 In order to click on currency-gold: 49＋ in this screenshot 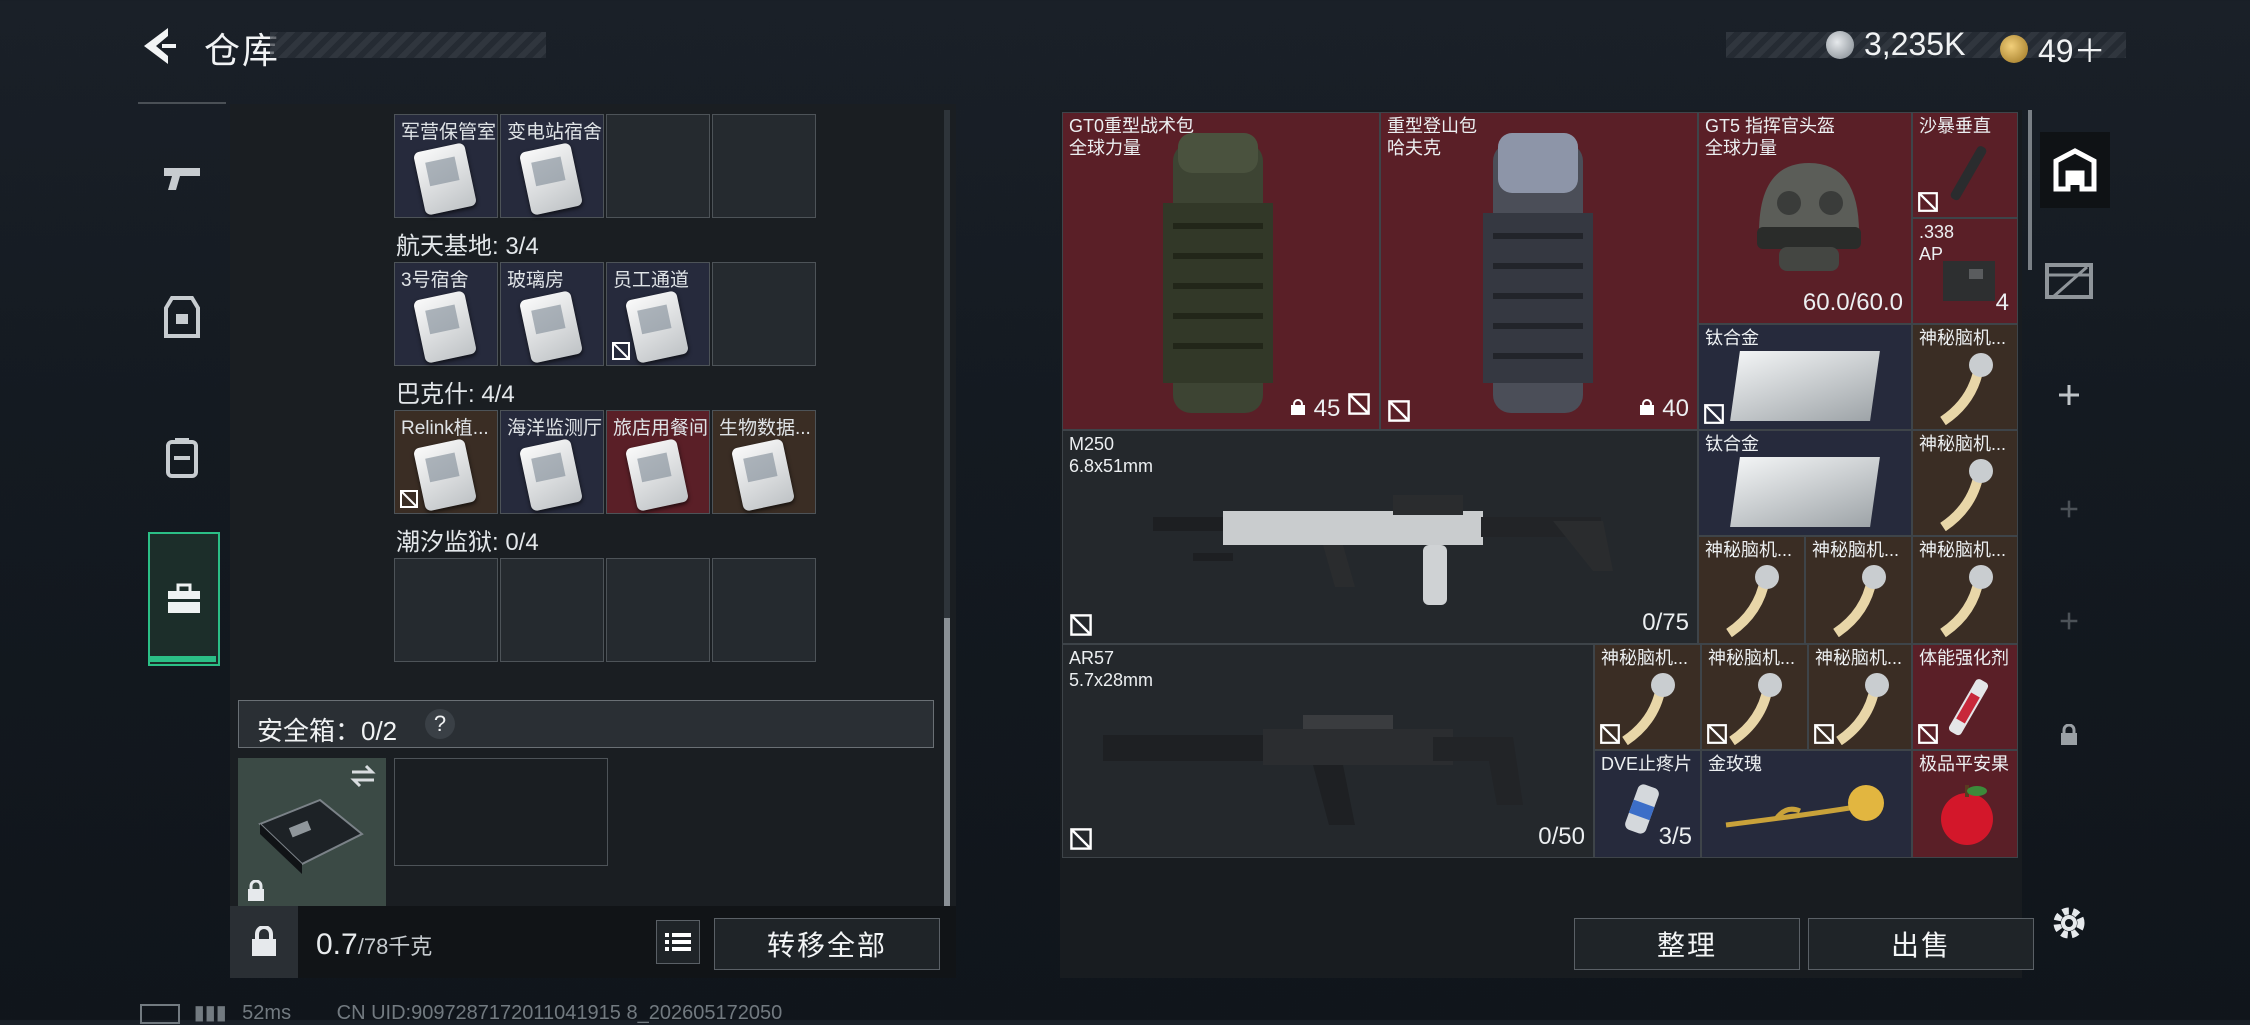, I will do `click(2053, 49)`.